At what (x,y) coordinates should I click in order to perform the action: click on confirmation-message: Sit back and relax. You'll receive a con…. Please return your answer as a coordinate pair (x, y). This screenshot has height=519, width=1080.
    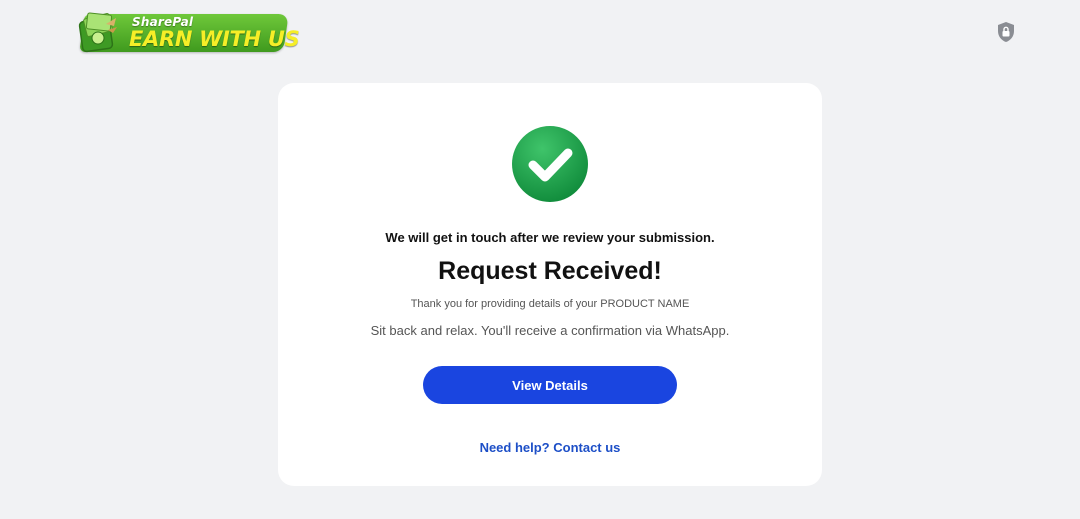
    Looking at the image, I should click on (550, 330).